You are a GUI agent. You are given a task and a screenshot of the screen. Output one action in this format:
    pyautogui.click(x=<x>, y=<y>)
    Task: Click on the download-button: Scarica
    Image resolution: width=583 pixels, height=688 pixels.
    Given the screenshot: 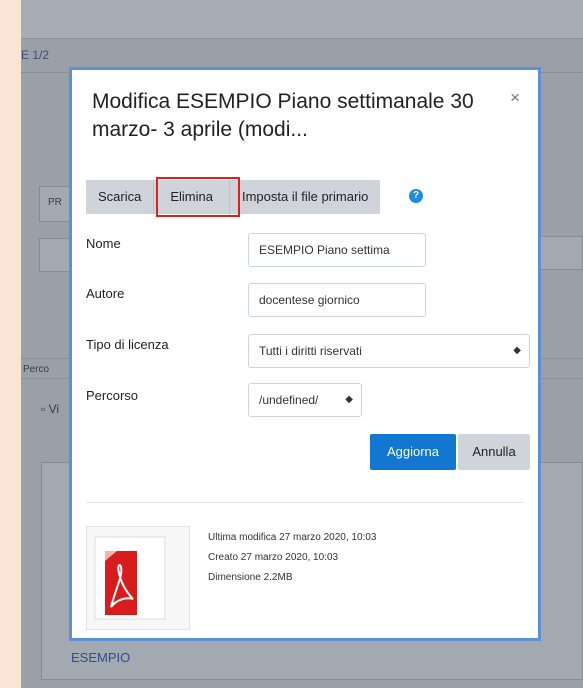 What is the action you would take?
    pyautogui.click(x=120, y=197)
    